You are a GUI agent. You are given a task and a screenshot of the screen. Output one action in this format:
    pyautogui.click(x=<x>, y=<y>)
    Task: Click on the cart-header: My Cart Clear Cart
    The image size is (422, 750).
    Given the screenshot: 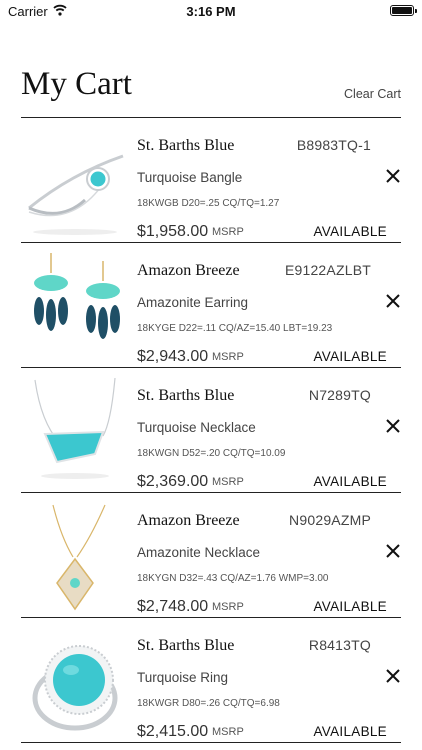 What is the action you would take?
    pyautogui.click(x=211, y=89)
    